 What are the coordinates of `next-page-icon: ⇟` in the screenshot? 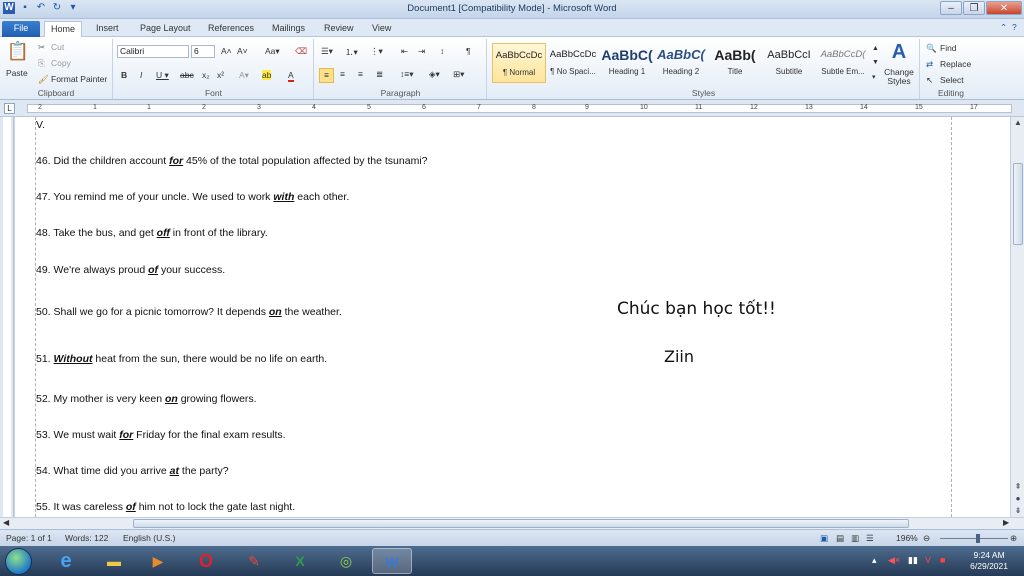 It's located at (1017, 511).